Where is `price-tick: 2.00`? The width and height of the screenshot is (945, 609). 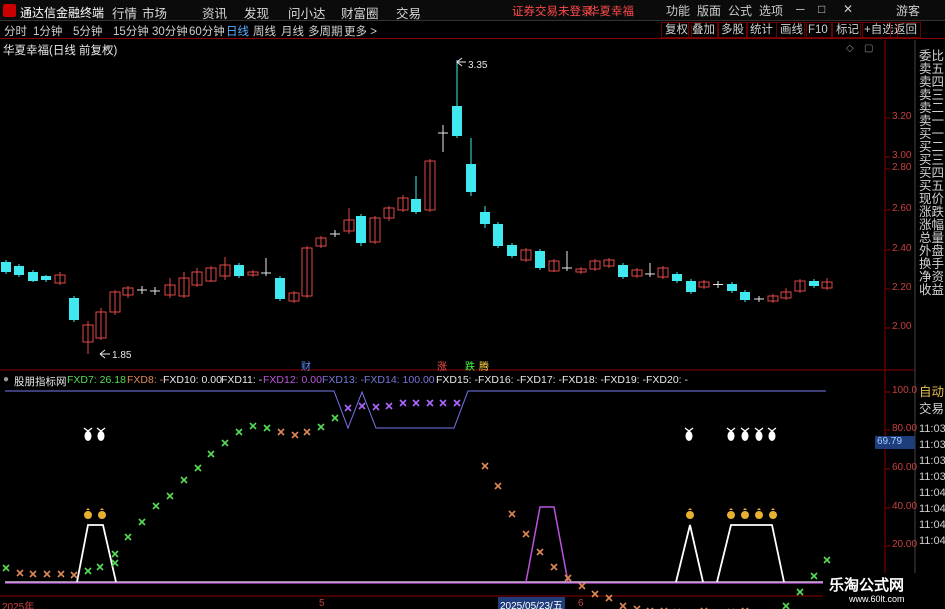 price-tick: 2.00 is located at coordinates (902, 326).